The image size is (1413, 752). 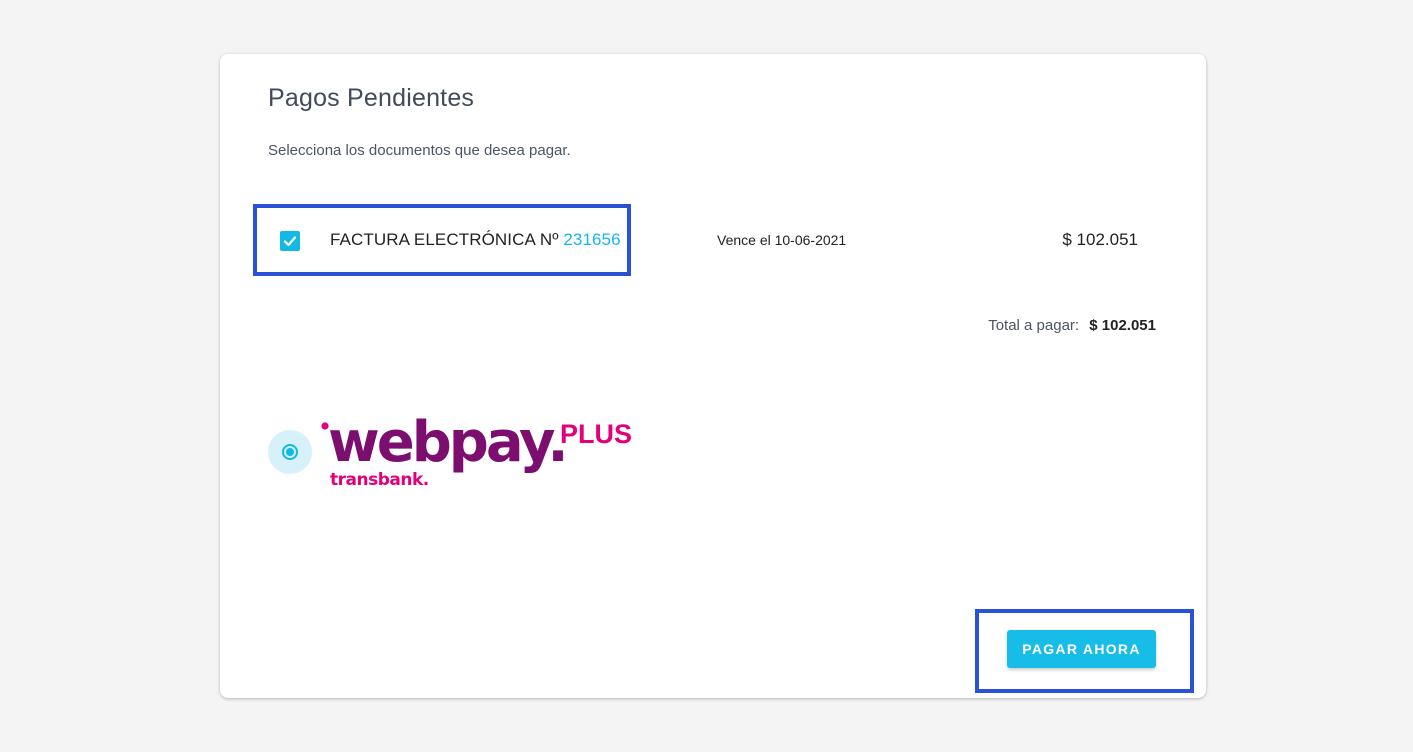 What do you see at coordinates (447, 442) in the screenshot?
I see `svg-text: webpay.` at bounding box center [447, 442].